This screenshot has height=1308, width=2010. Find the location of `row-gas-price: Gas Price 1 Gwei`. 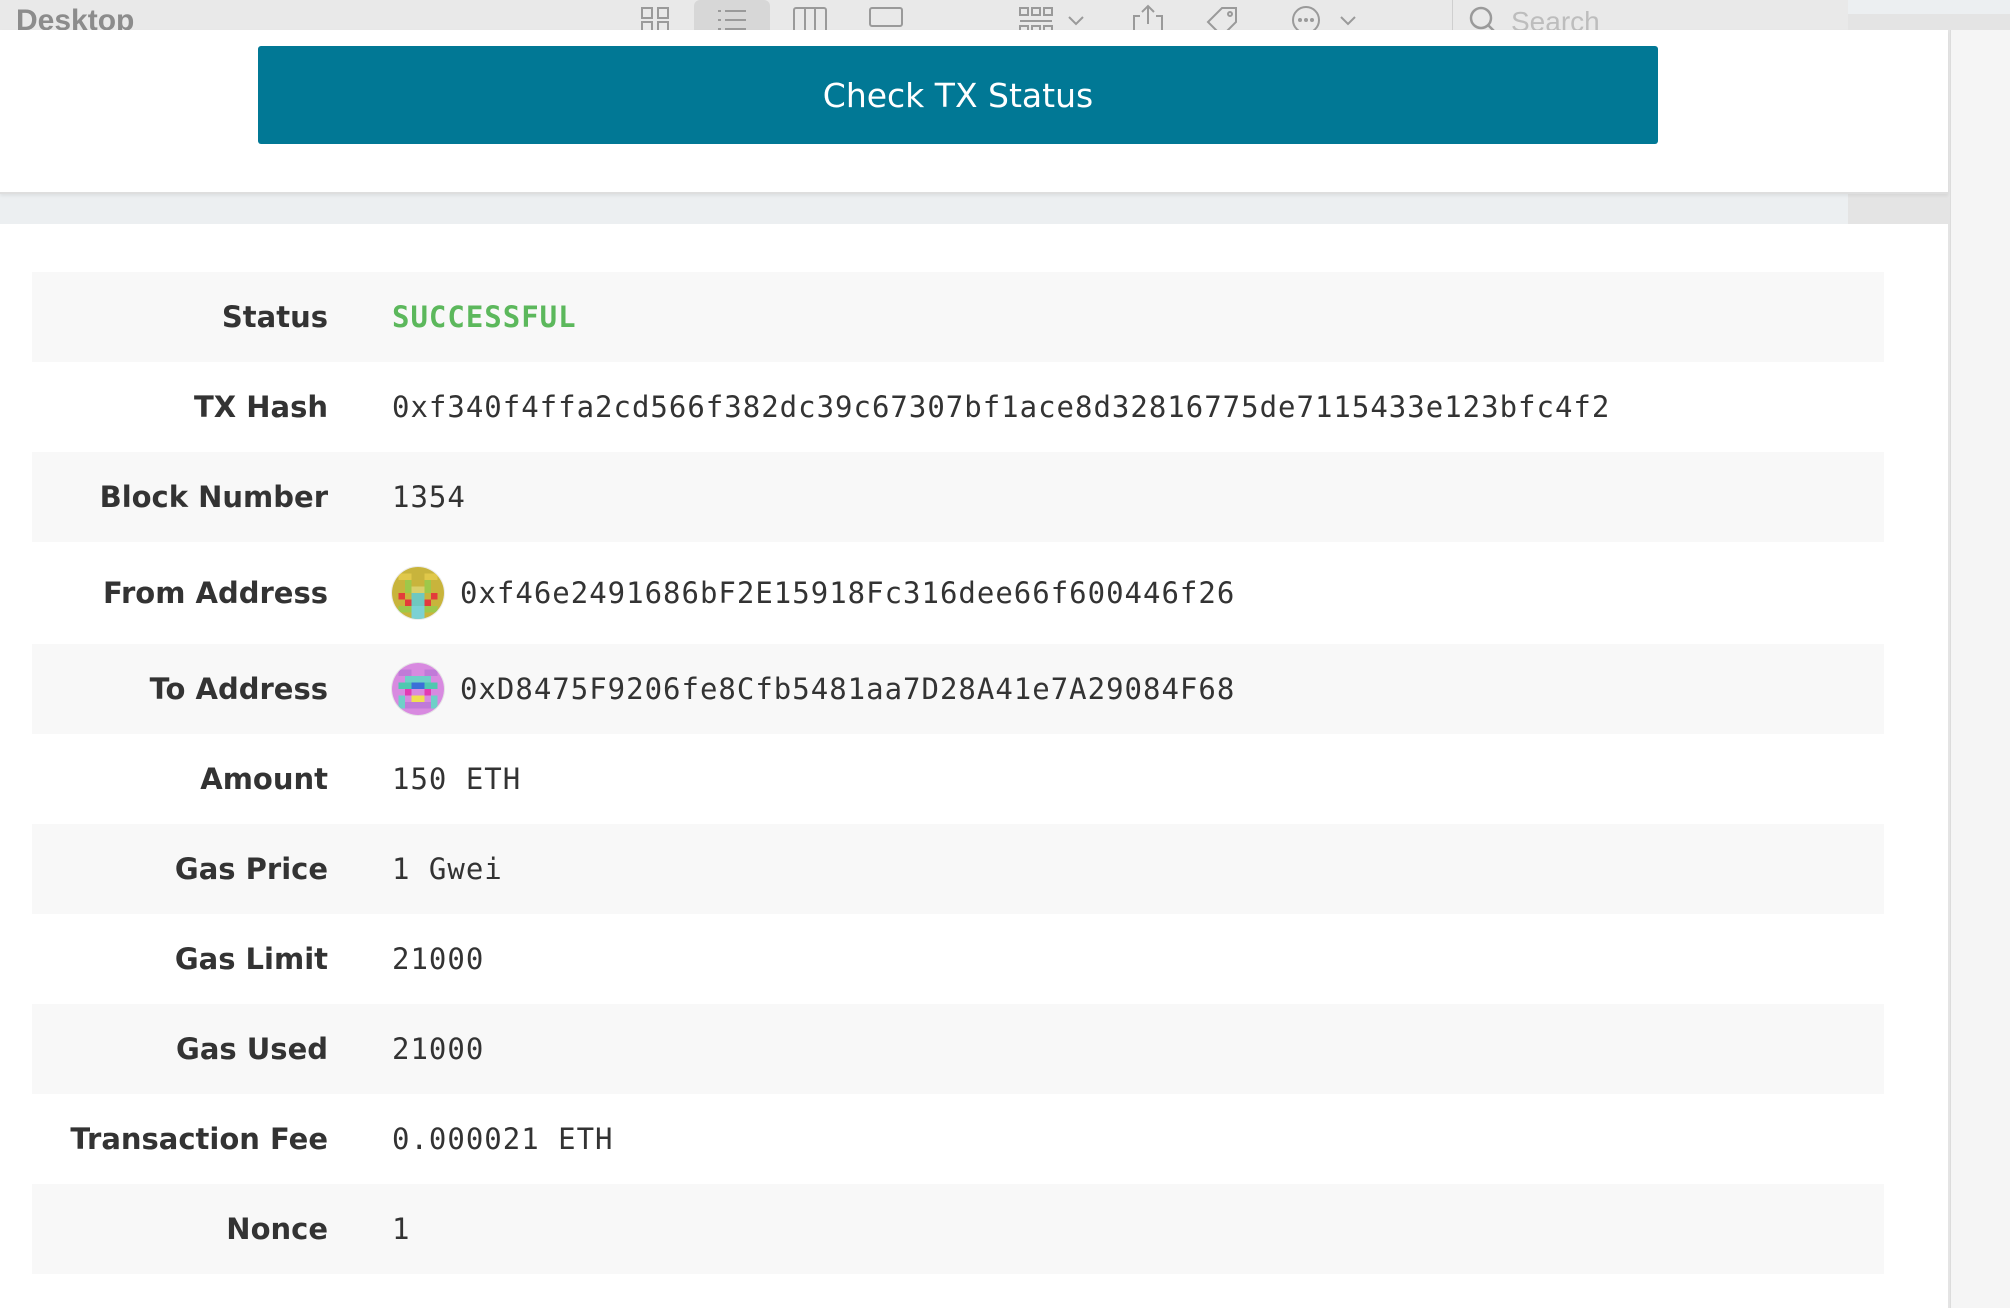

row-gas-price: Gas Price 1 Gwei is located at coordinates (958, 869).